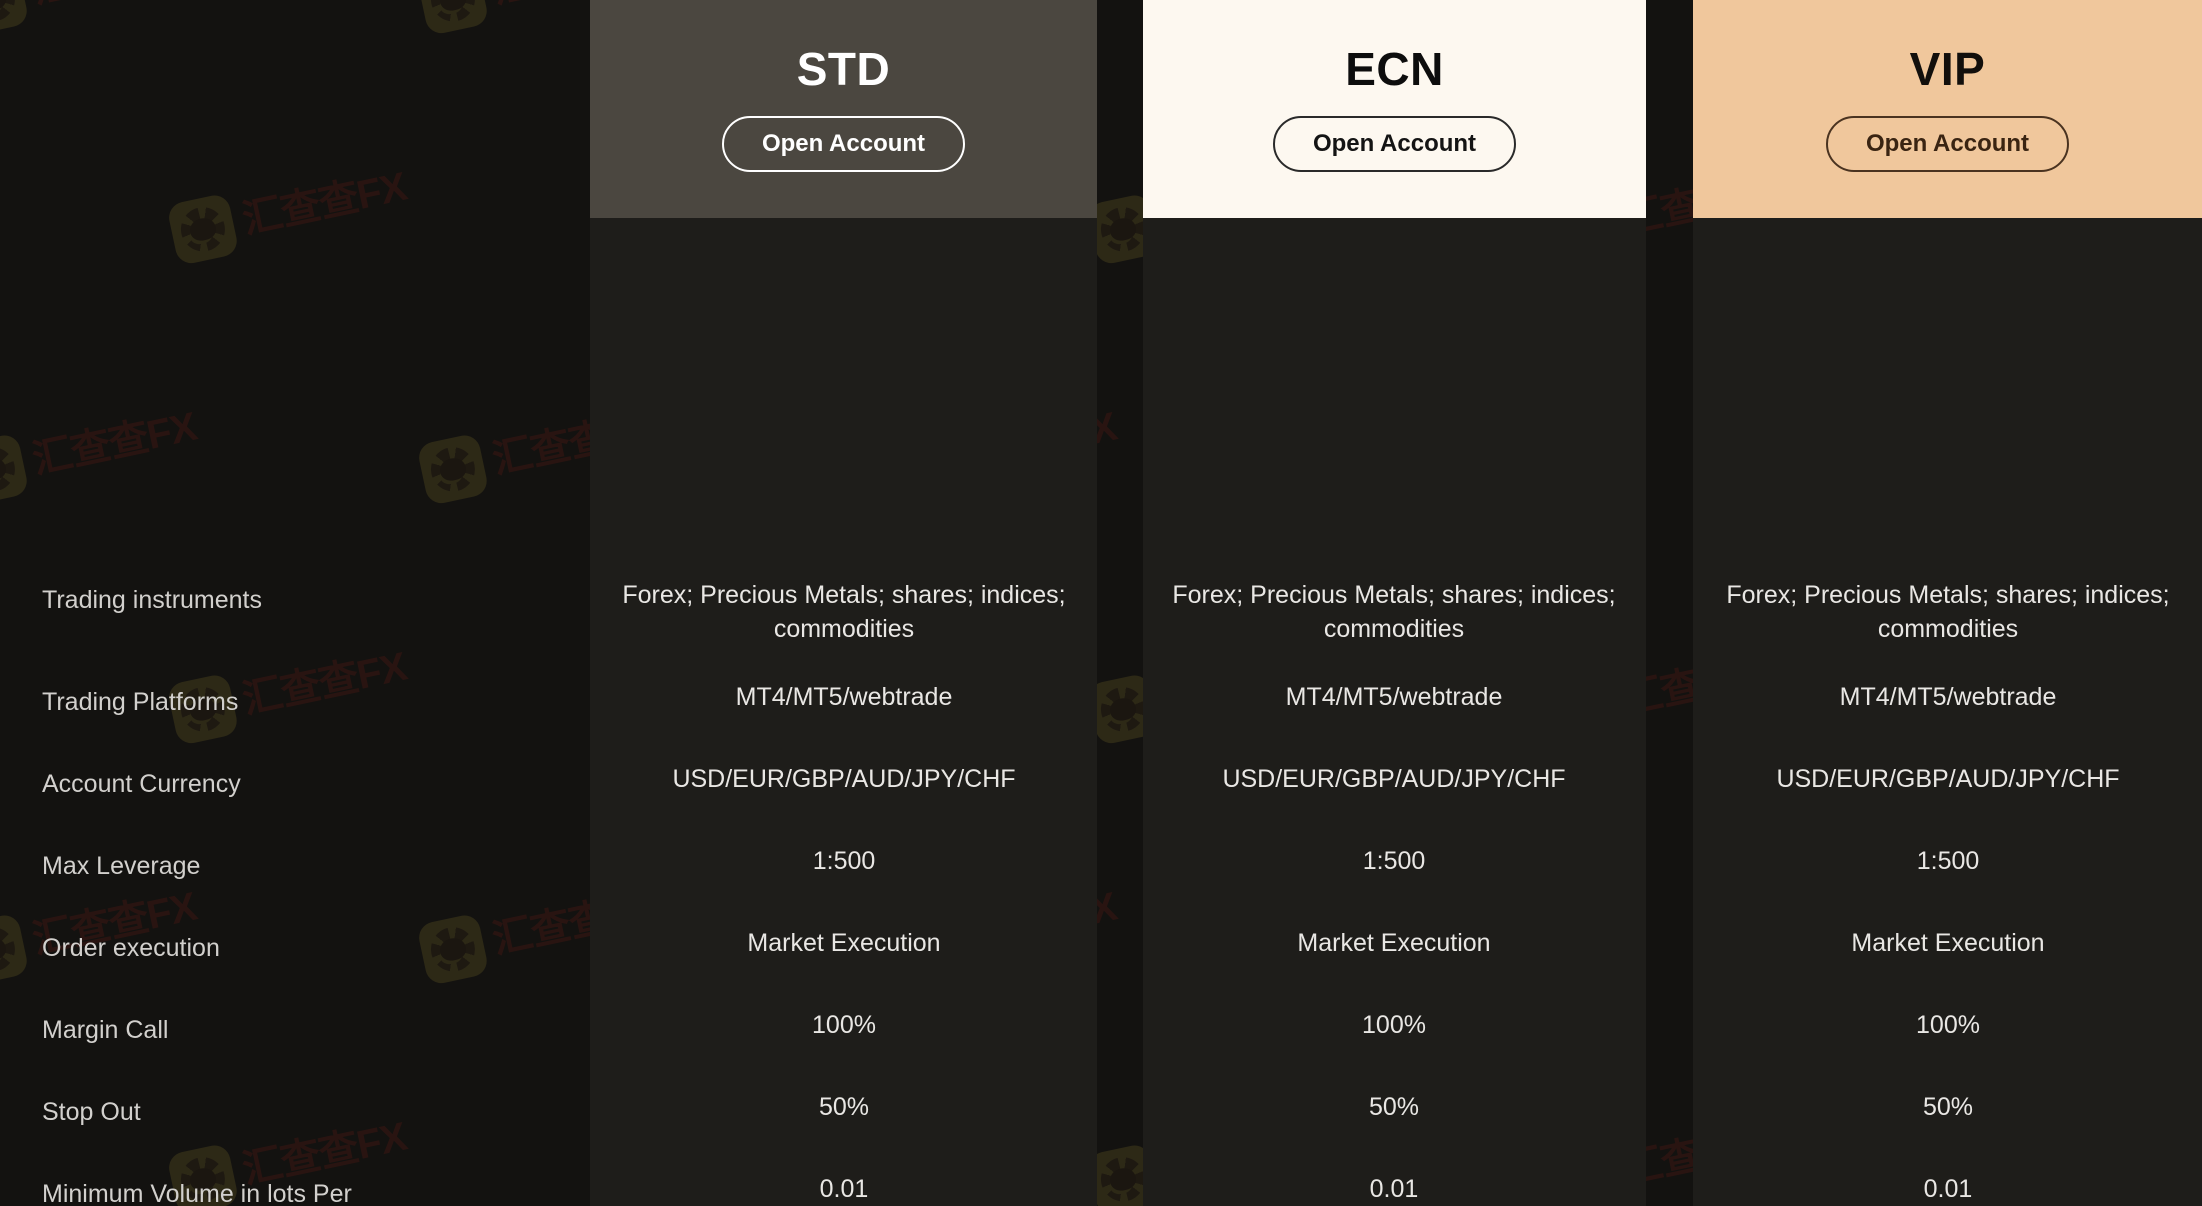 This screenshot has width=2202, height=1206. What do you see at coordinates (843, 144) in the screenshot?
I see `open-account-button-std: Open Account` at bounding box center [843, 144].